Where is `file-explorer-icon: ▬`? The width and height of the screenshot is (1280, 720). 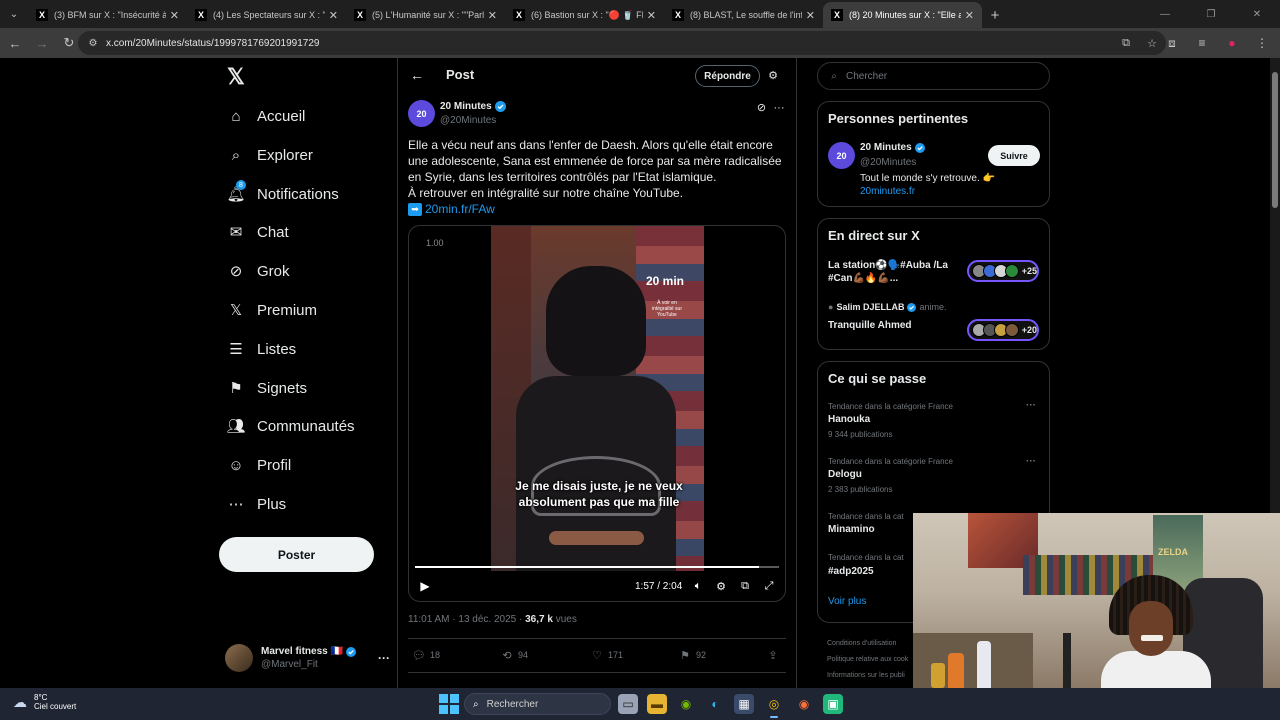
file-explorer-icon: ▬ is located at coordinates (657, 704).